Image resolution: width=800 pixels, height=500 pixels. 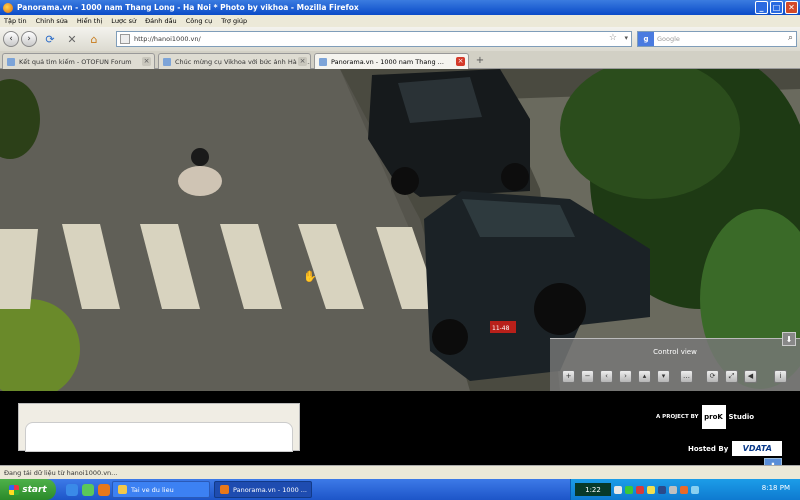 I want to click on content-panel, so click(x=159, y=427).